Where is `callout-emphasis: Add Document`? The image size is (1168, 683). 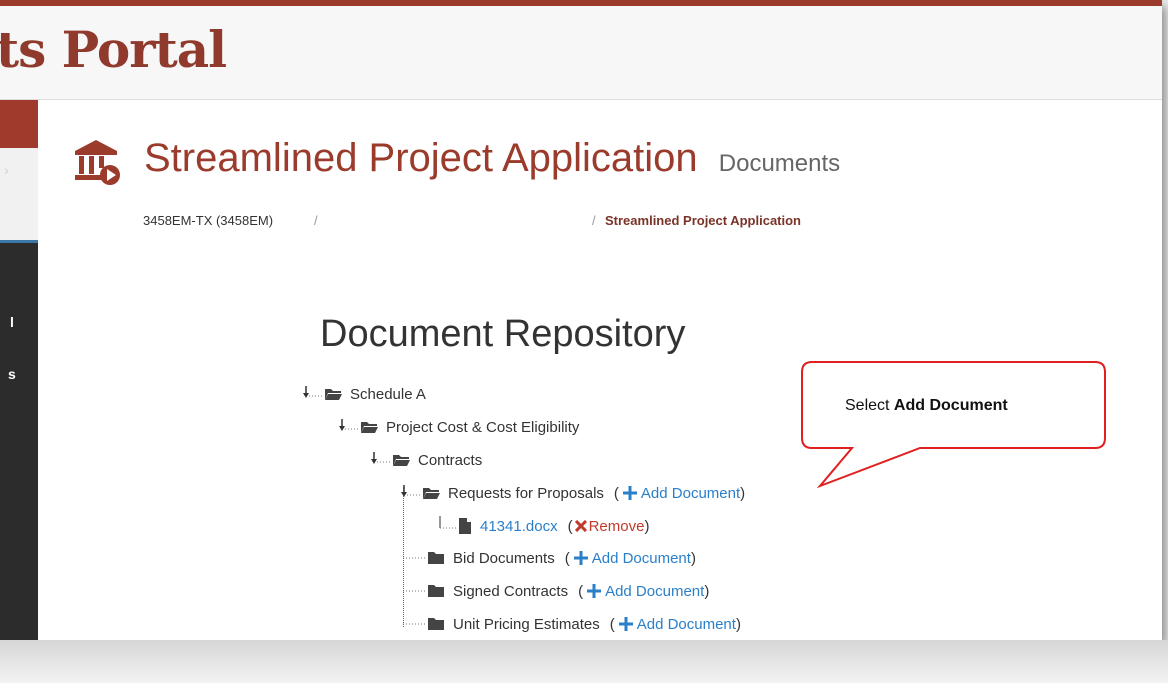 callout-emphasis: Add Document is located at coordinates (950, 405).